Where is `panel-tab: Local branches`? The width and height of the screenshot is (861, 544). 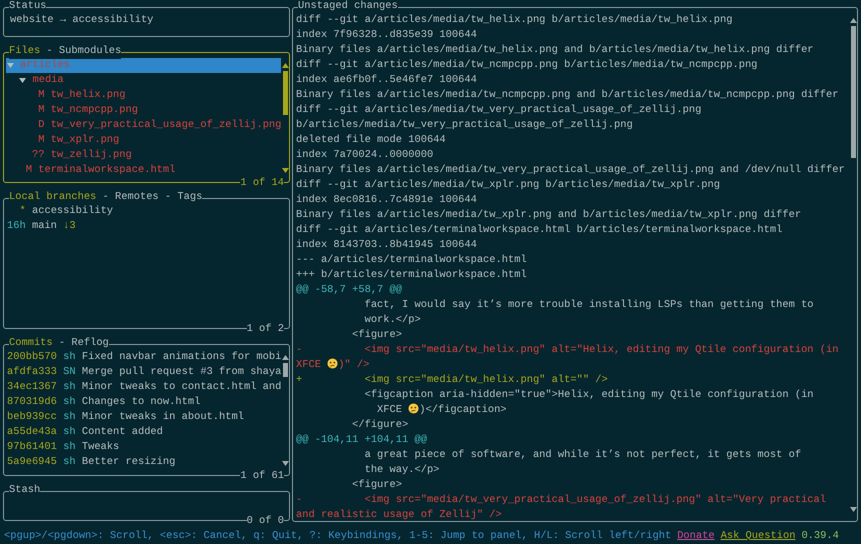
panel-tab: Local branches is located at coordinates (52, 197).